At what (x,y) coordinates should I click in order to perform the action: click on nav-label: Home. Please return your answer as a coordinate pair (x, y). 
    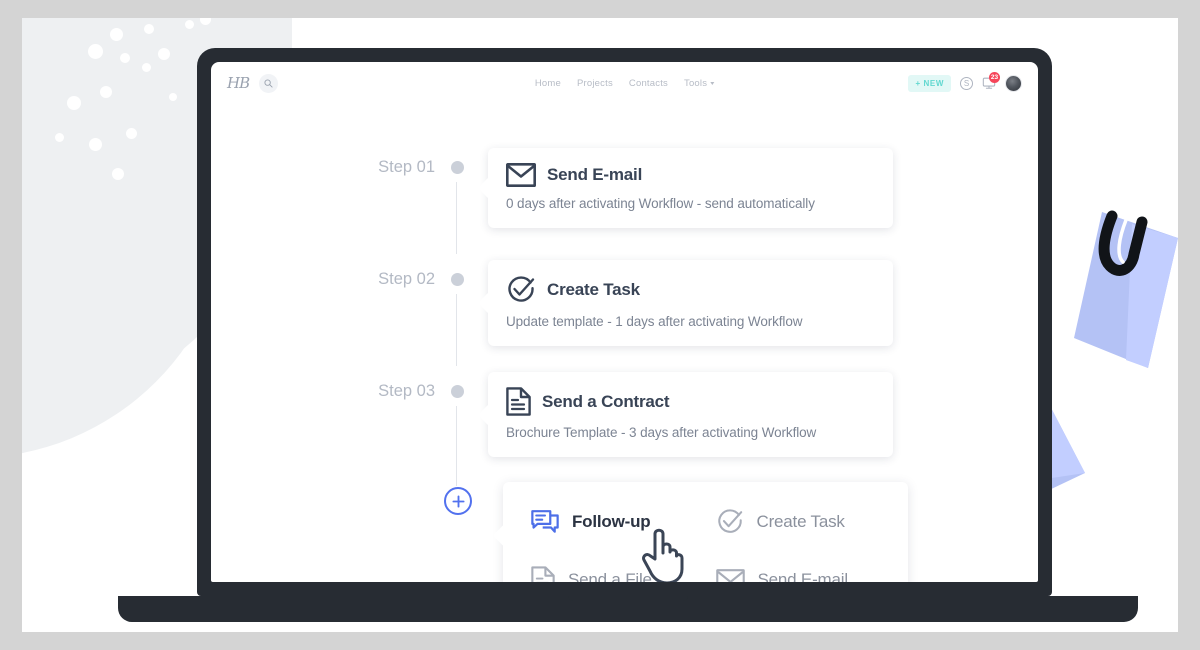
    Looking at the image, I should click on (547, 83).